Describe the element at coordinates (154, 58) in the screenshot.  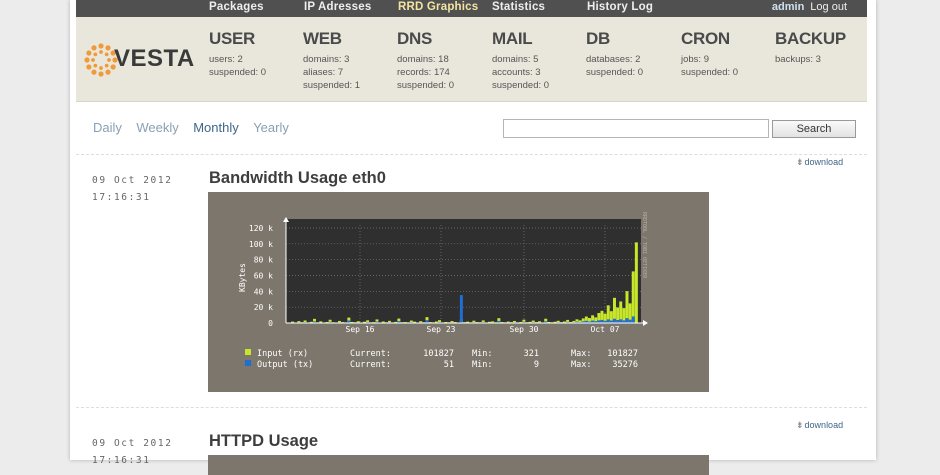
I see `logo-text: VESTA` at that location.